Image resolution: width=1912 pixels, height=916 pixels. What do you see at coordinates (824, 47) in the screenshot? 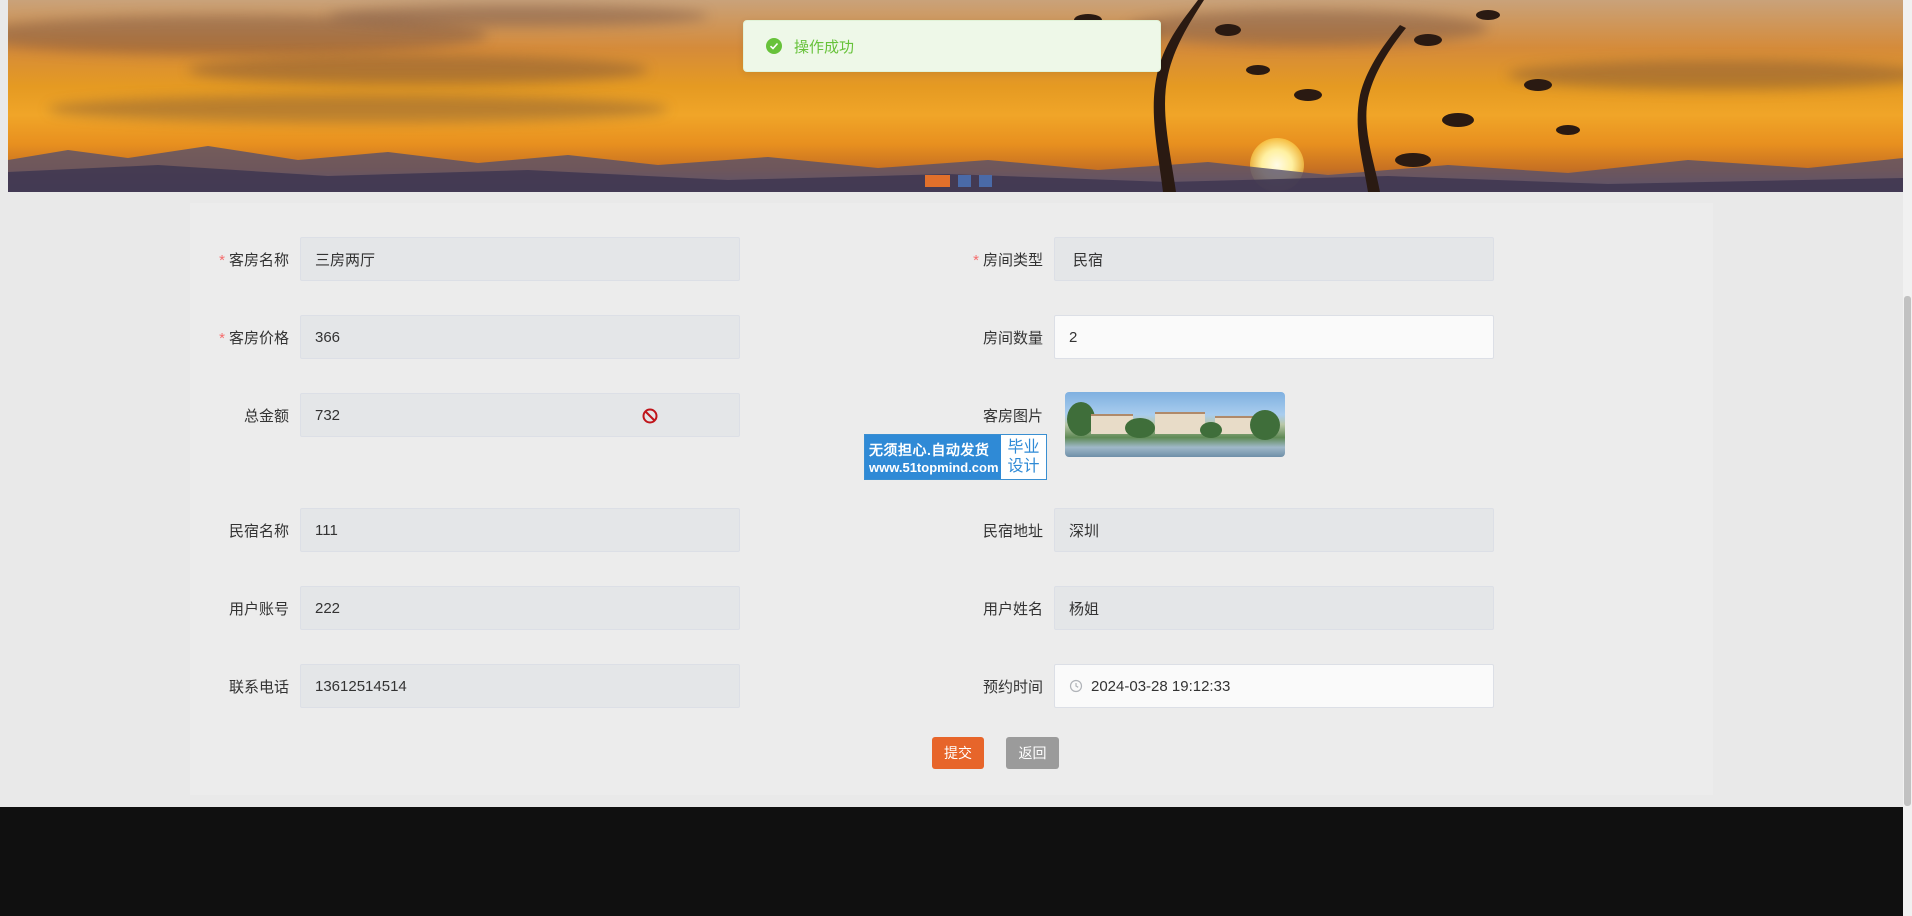
I see `toast-message: 操作成功` at bounding box center [824, 47].